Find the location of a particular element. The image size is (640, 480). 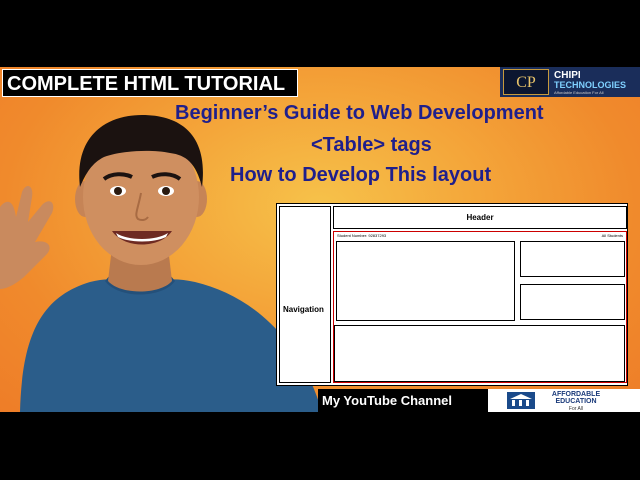

diagram-side-box-bottom is located at coordinates (572, 302).